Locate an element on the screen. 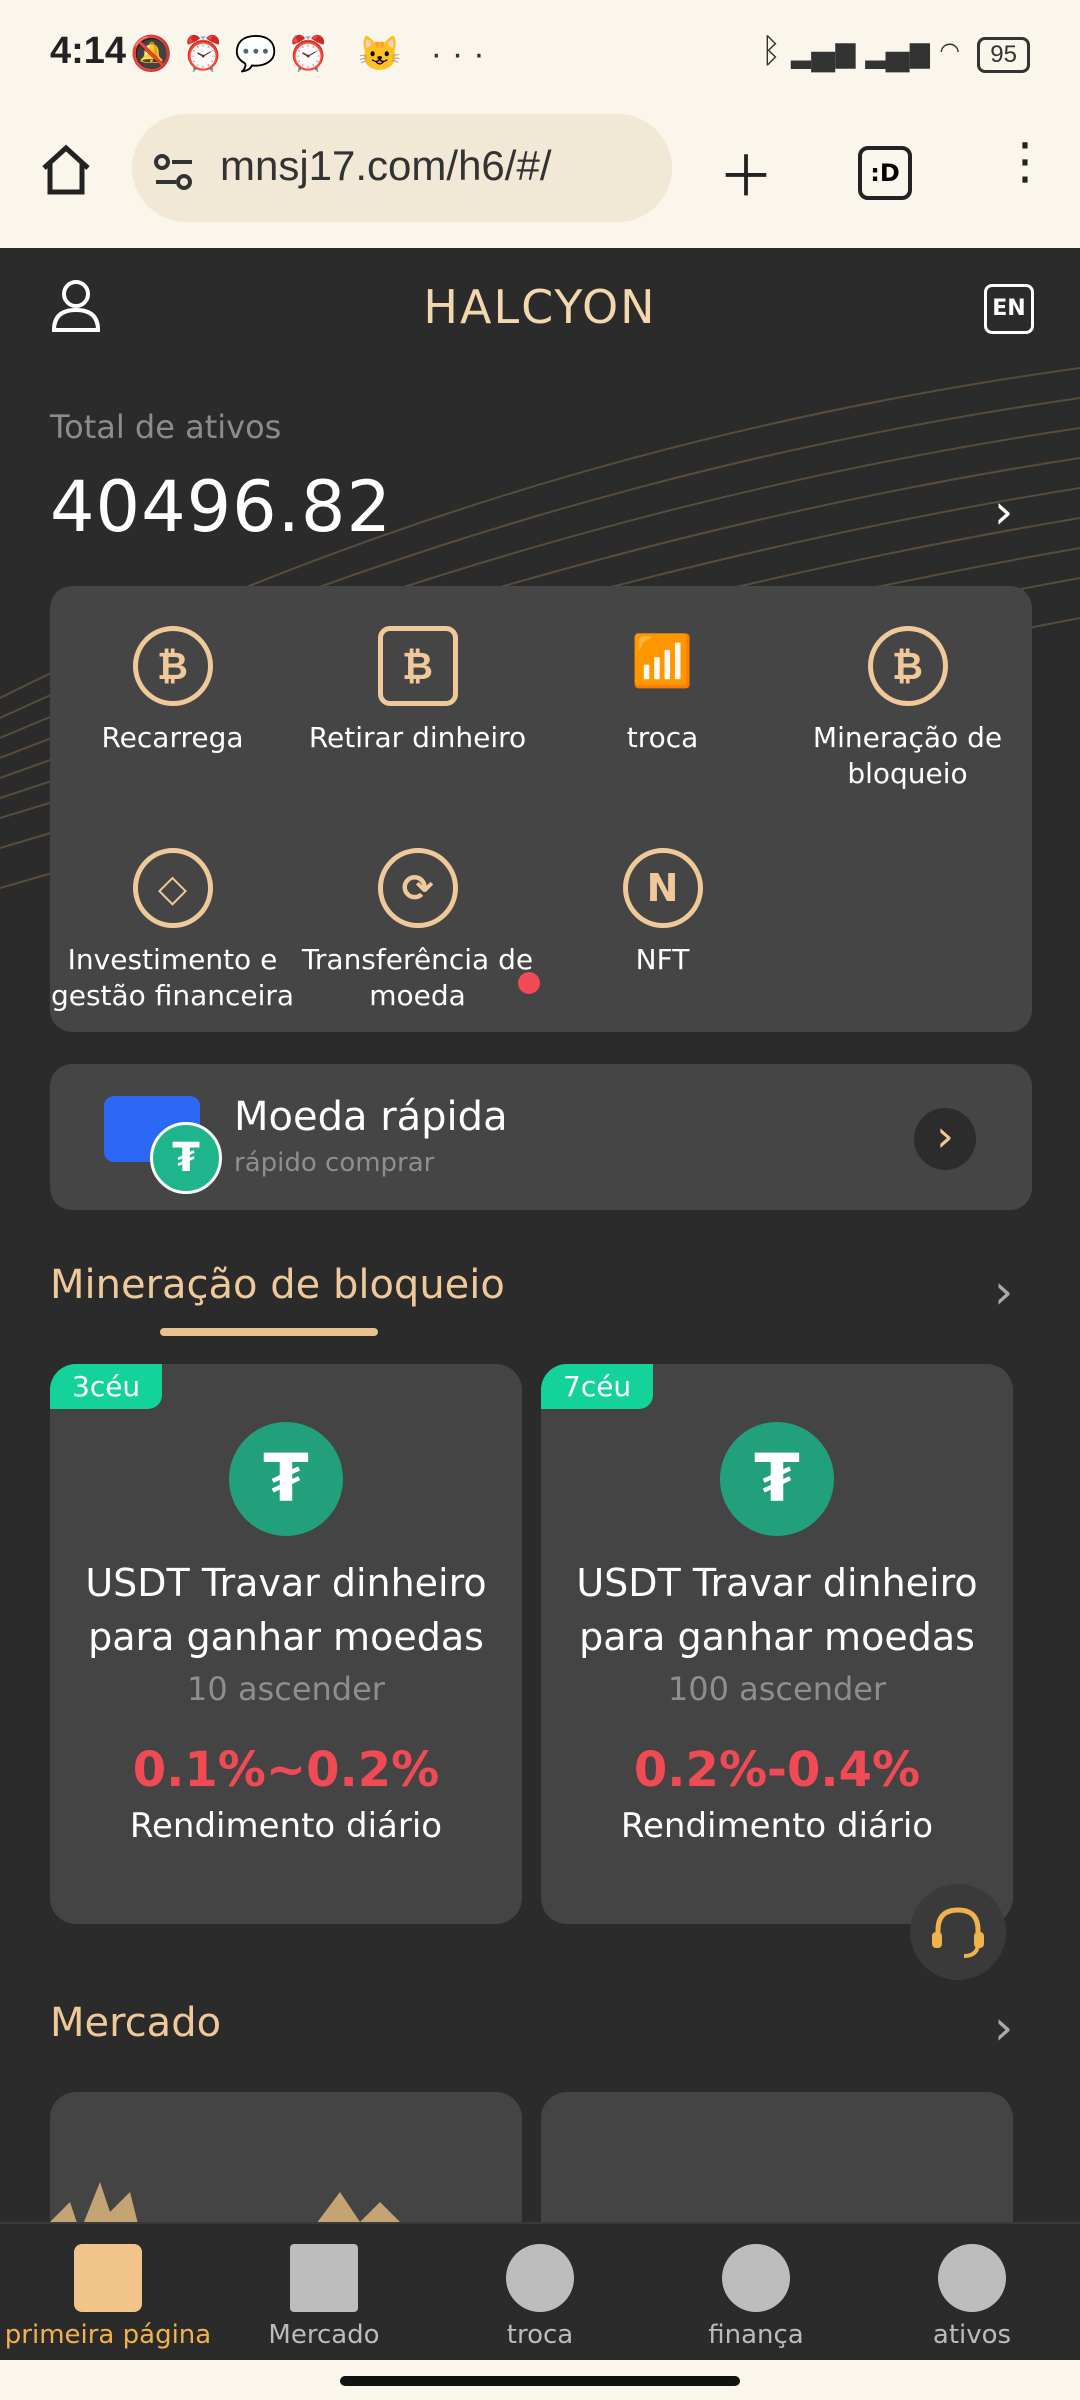 The width and height of the screenshot is (1080, 2400). market-section-title: Mercado is located at coordinates (136, 2023).